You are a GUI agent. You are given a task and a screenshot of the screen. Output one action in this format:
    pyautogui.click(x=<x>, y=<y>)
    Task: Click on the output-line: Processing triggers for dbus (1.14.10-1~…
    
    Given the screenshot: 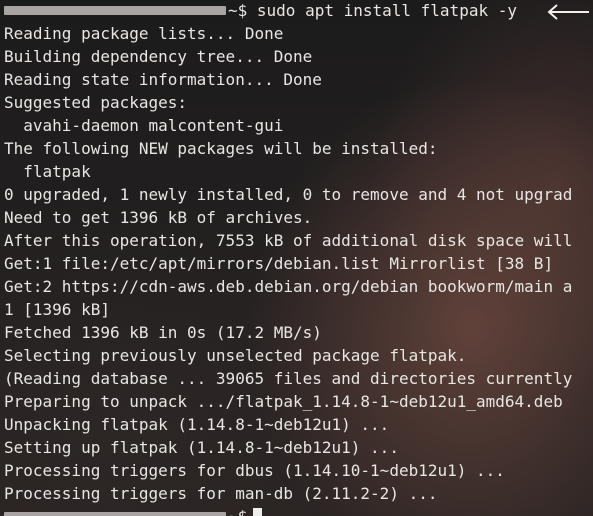 What is the action you would take?
    pyautogui.click(x=254, y=470)
    